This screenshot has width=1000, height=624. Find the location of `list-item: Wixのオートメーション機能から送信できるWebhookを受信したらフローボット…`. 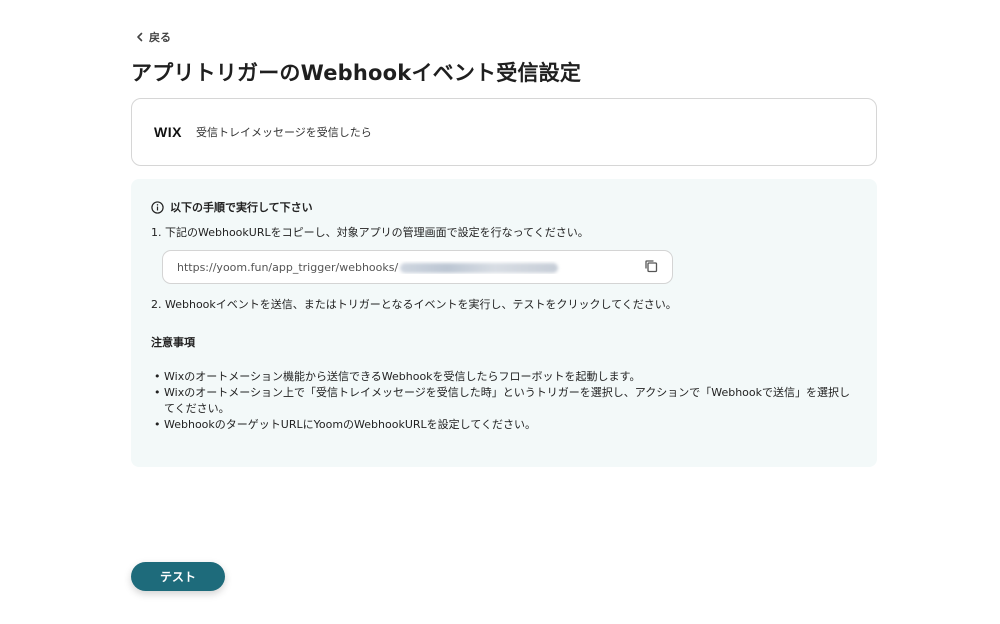

list-item: Wixのオートメーション機能から送信できるWebhookを受信したらフローボット… is located at coordinates (505, 377).